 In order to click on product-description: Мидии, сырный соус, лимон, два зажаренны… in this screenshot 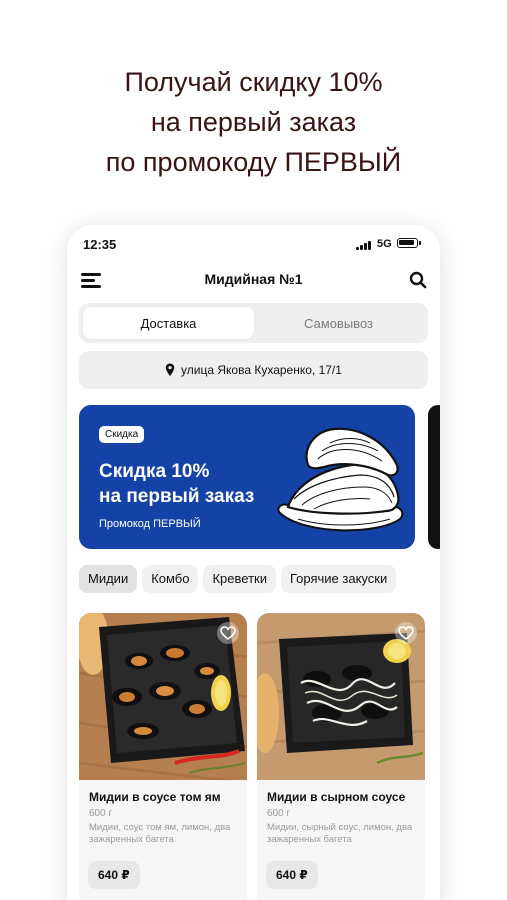, I will do `click(340, 833)`.